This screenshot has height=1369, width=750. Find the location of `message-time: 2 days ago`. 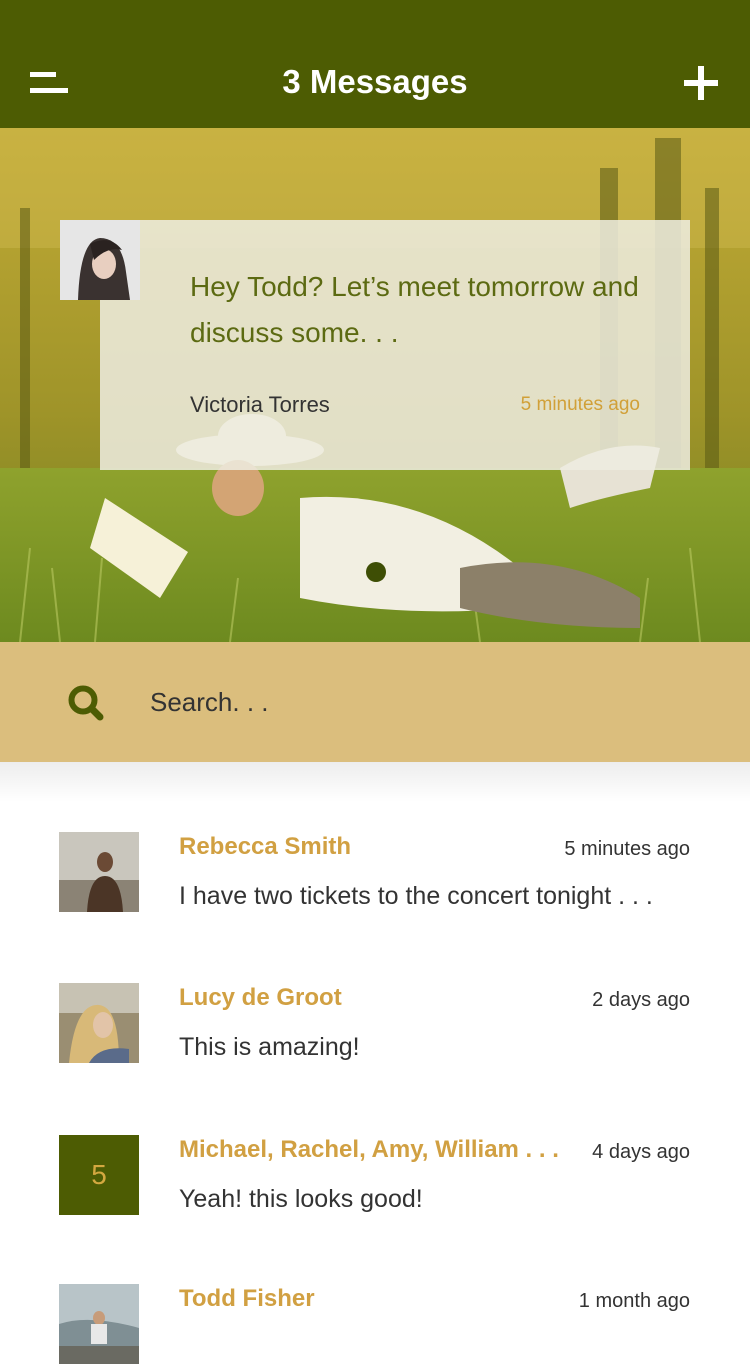

message-time: 2 days ago is located at coordinates (641, 1000).